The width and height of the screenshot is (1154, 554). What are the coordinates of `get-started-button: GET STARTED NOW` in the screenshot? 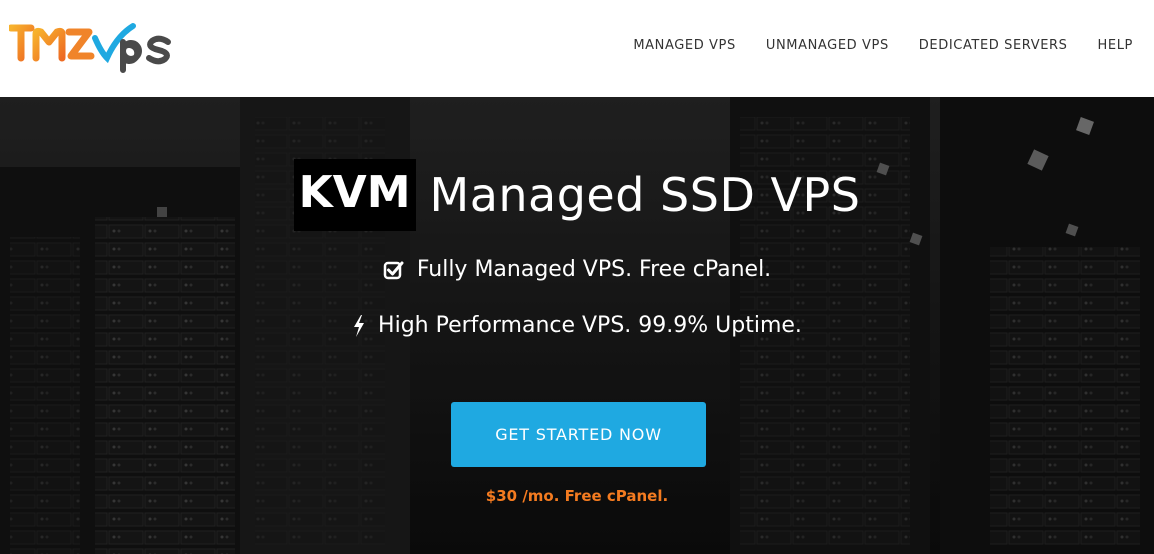 It's located at (578, 434).